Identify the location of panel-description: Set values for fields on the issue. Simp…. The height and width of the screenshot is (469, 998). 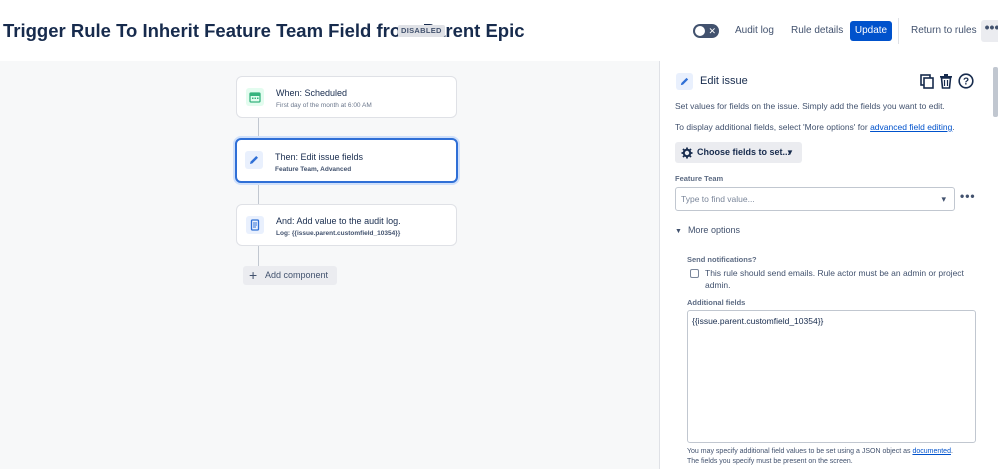
(810, 106).